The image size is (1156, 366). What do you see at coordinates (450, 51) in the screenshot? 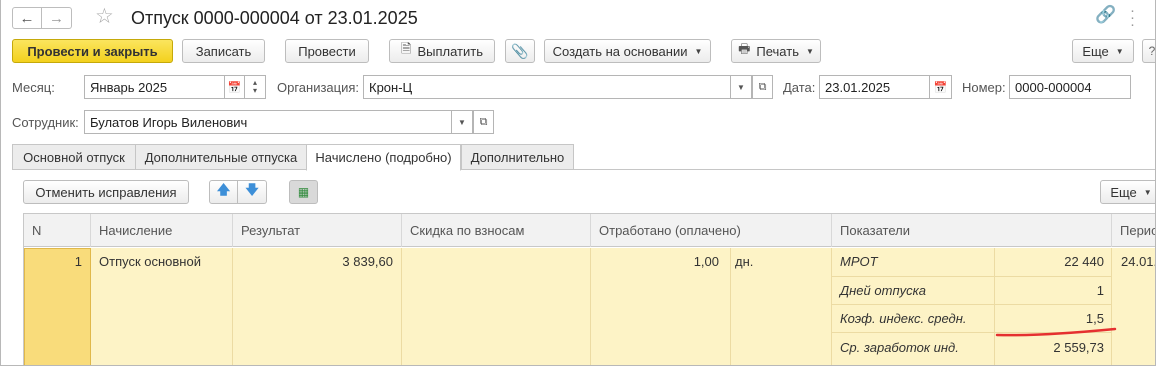
I see `pay-label: Выплатить` at bounding box center [450, 51].